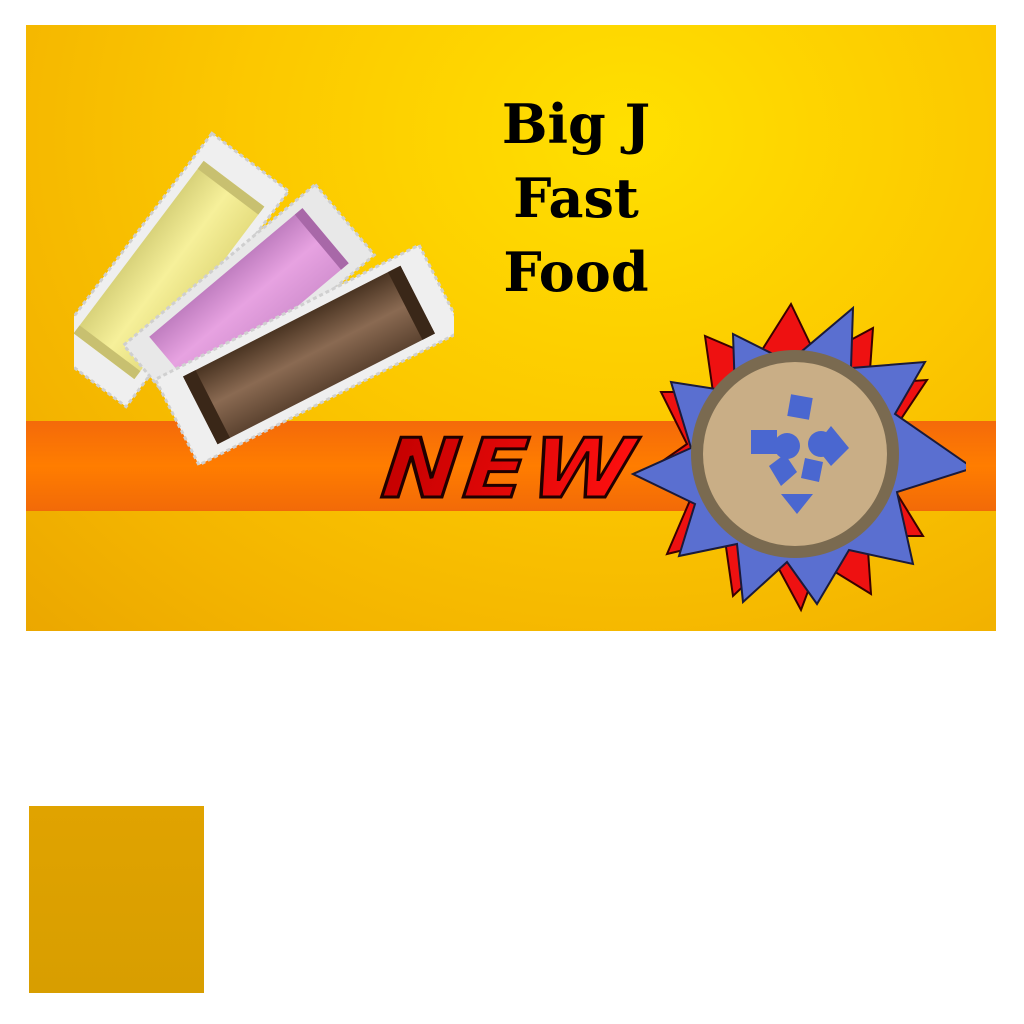  Describe the element at coordinates (116, 899) in the screenshot. I see `color-swatch` at that location.